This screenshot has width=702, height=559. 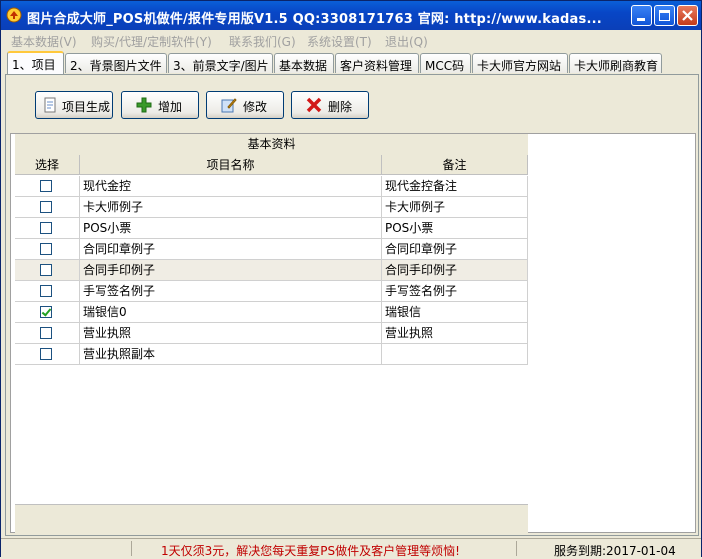 What do you see at coordinates (46, 312) in the screenshot?
I see `select-checkbox-checked` at bounding box center [46, 312].